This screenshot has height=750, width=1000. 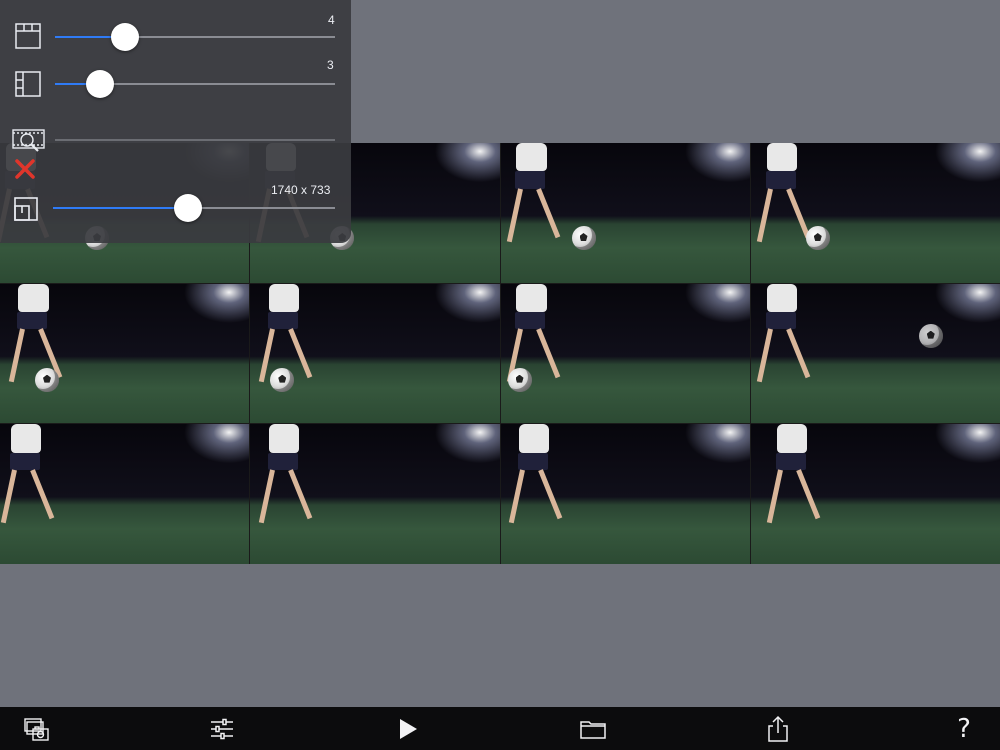 I want to click on resolution-slider-fill, so click(x=120, y=208).